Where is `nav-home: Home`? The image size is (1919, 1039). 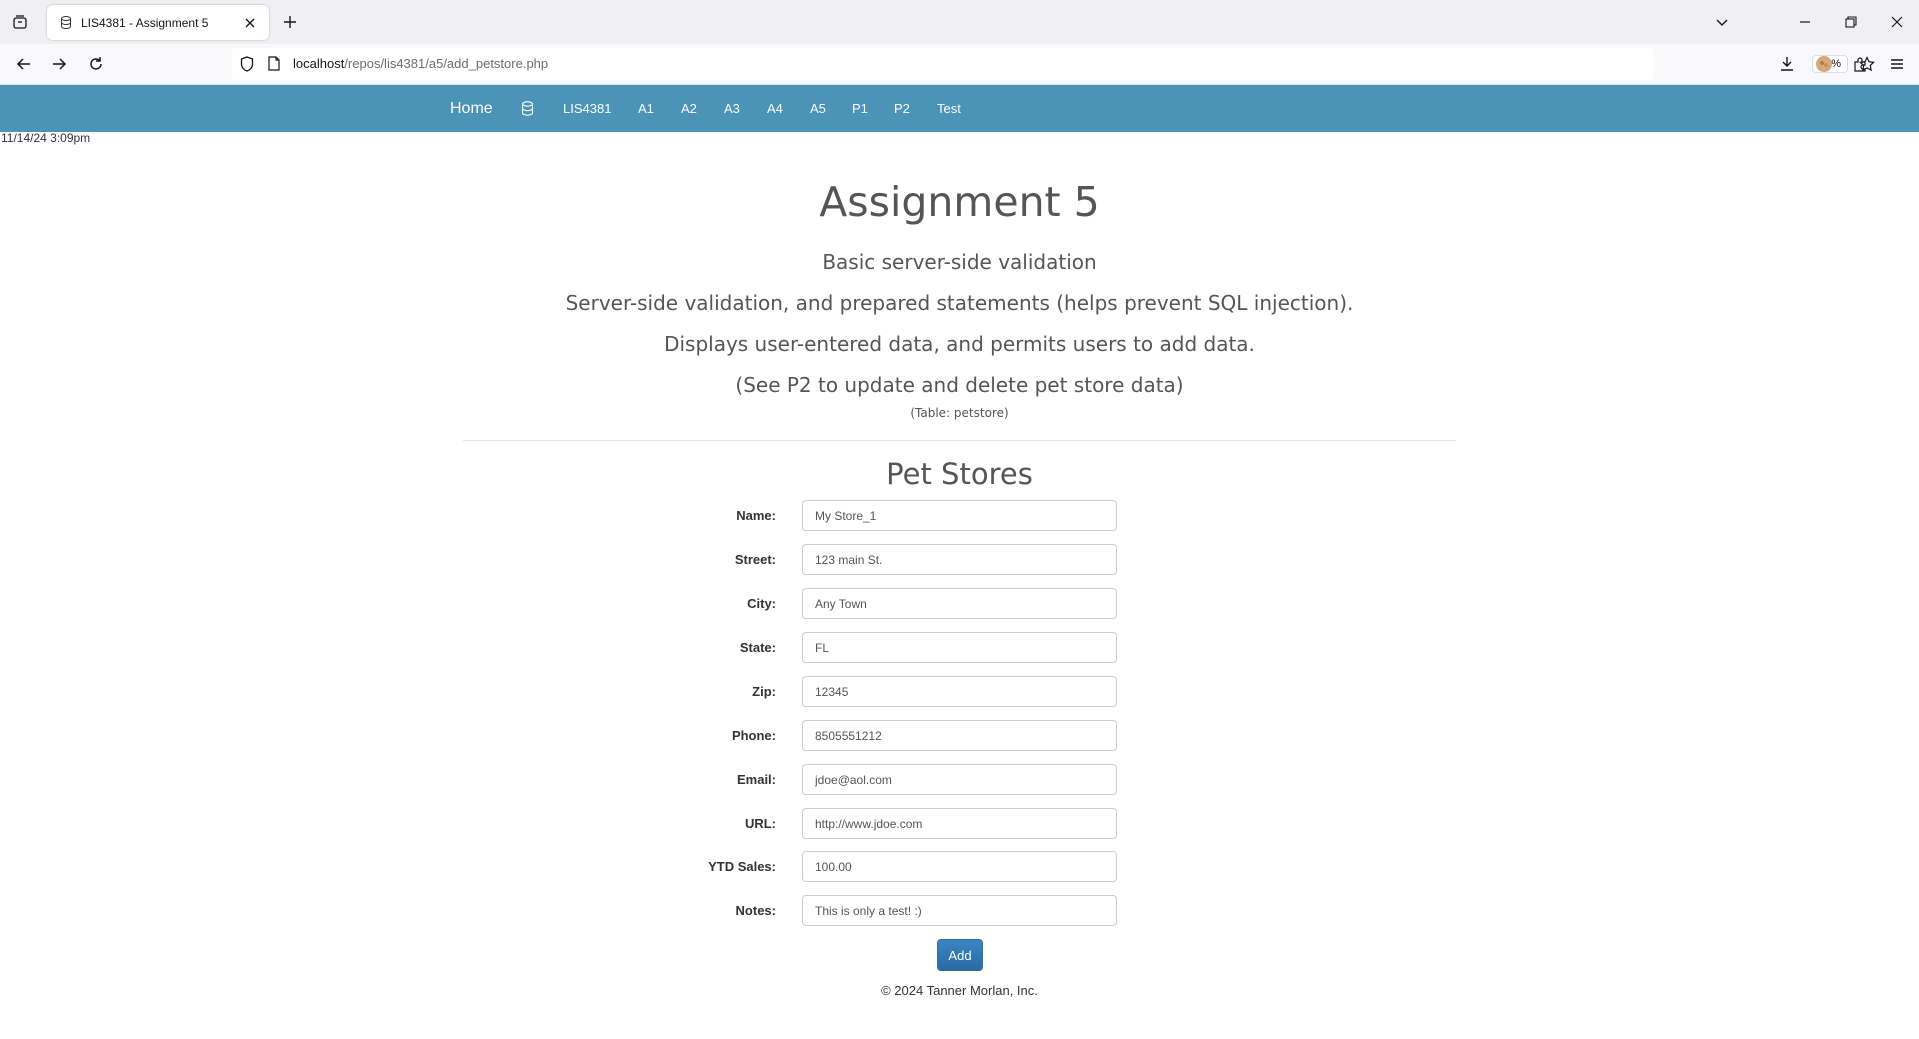 nav-home: Home is located at coordinates (471, 108).